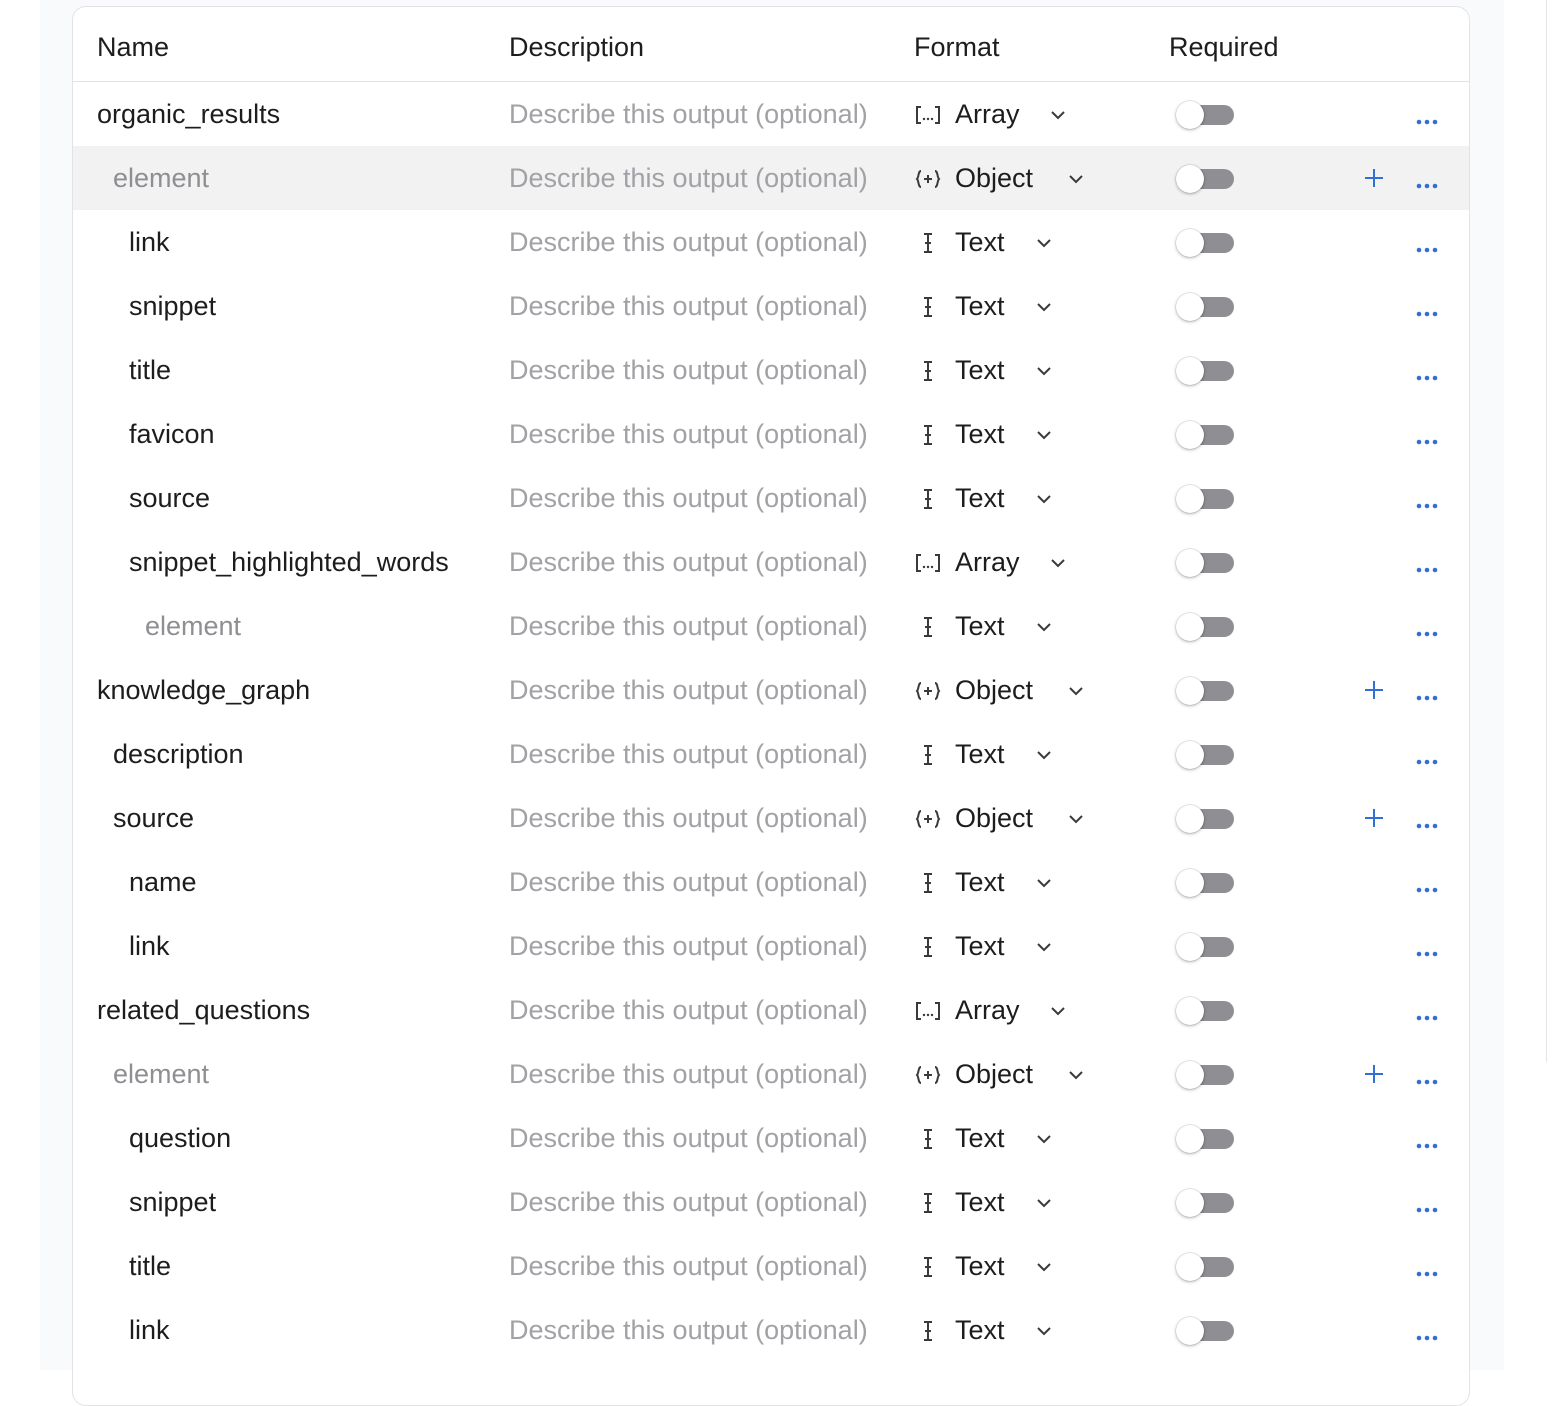 This screenshot has width=1556, height=1406. Describe the element at coordinates (289, 562) in the screenshot. I see `row-name: snippet_highlighted_words` at that location.